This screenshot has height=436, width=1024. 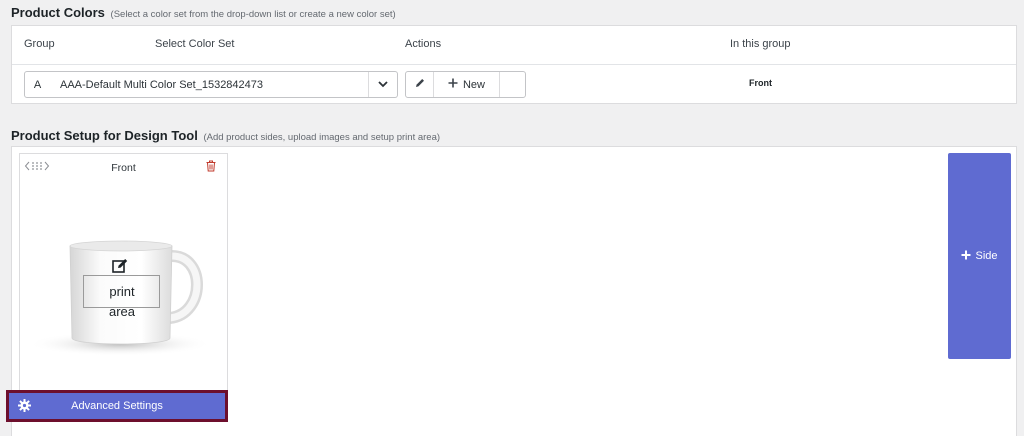 I want to click on advanced-settings-label: Advanced Settings, so click(x=117, y=406).